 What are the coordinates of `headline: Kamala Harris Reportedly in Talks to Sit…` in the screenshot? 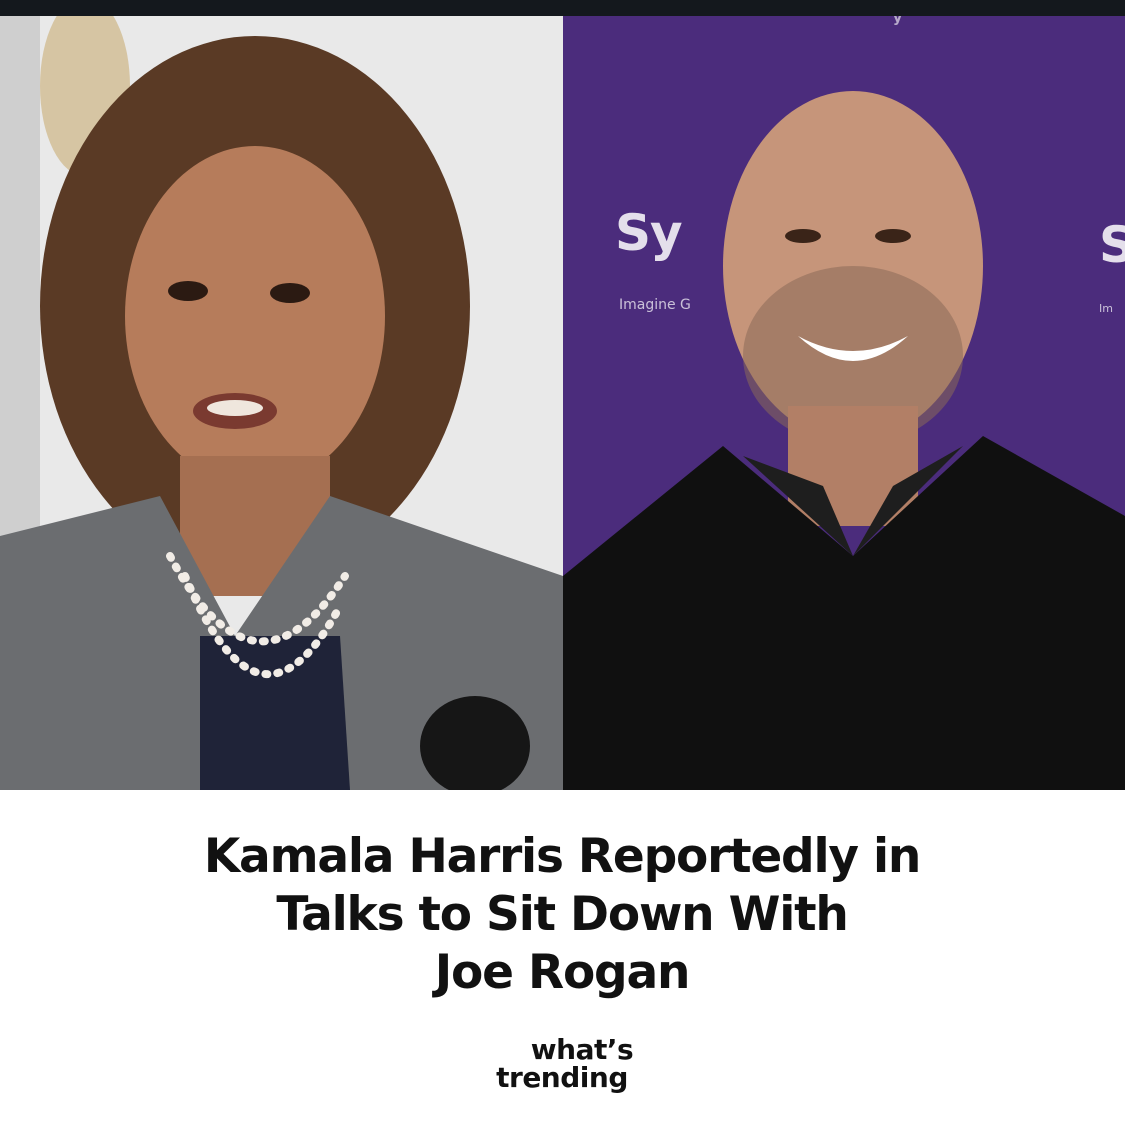 It's located at (562, 915).